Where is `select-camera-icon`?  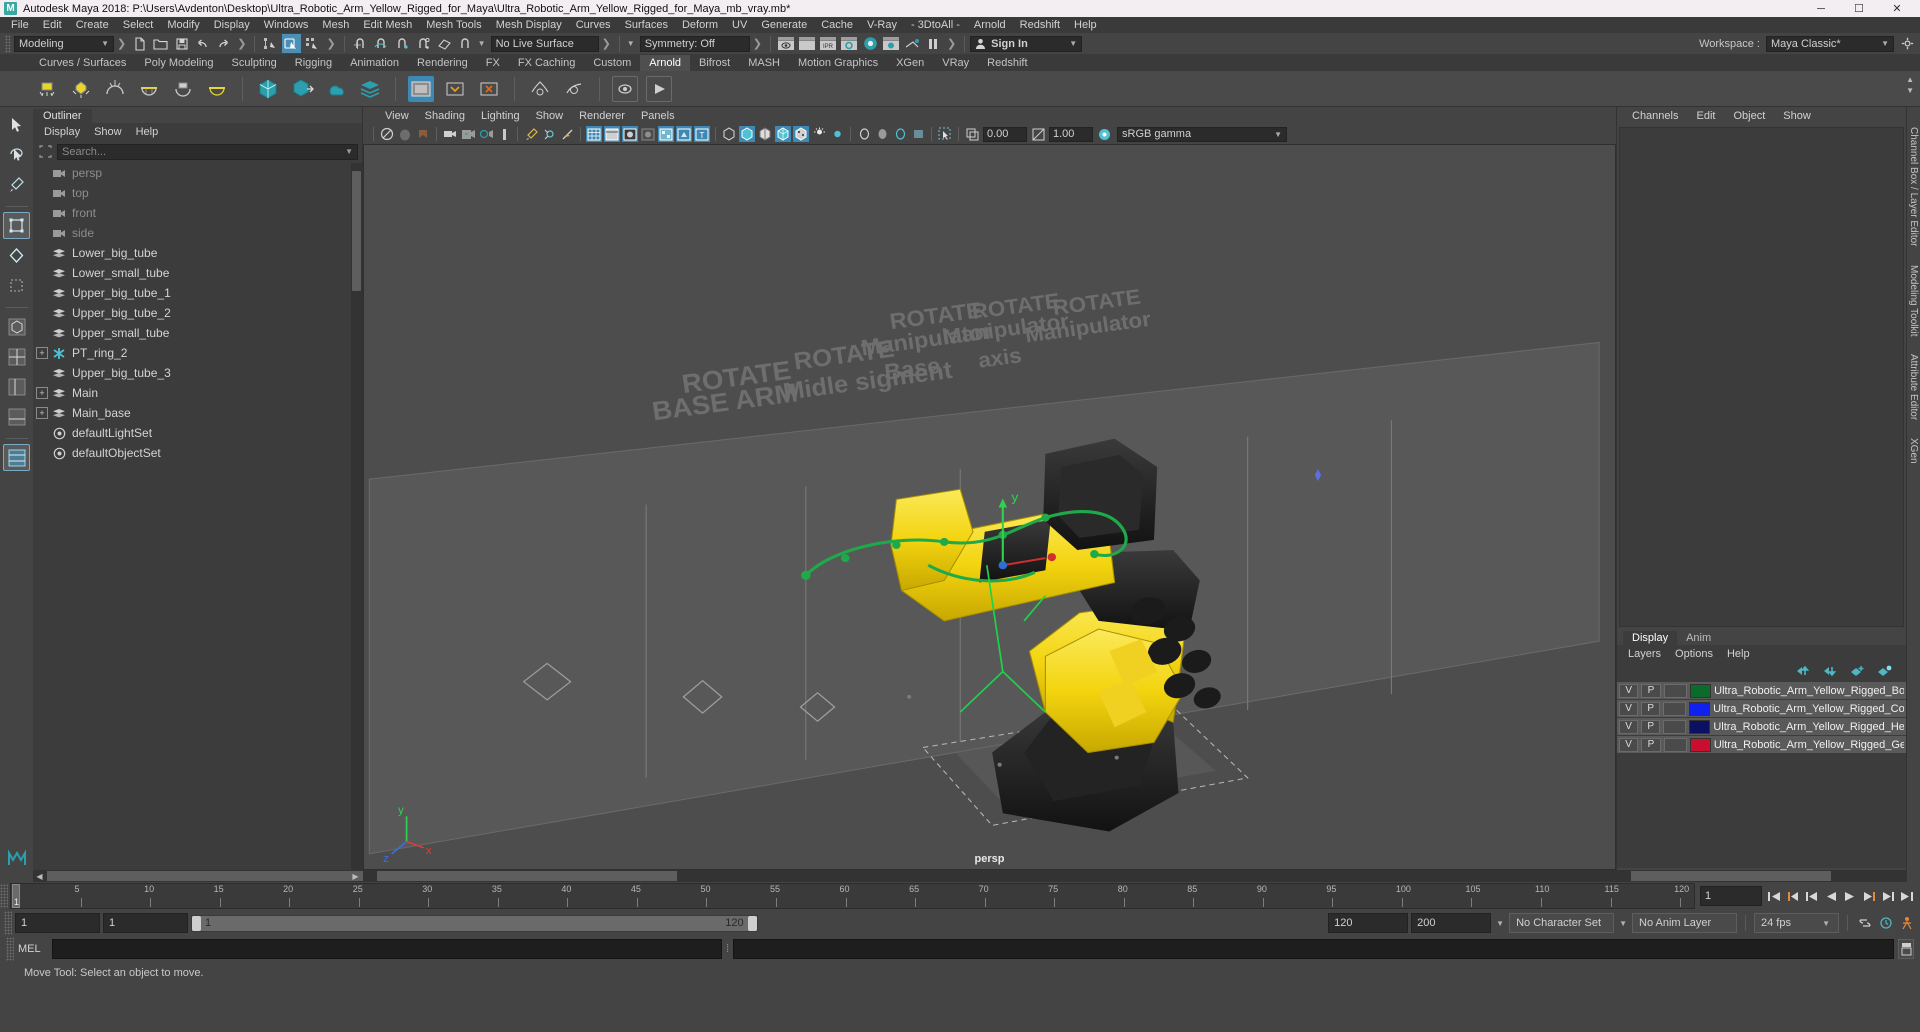 select-camera-icon is located at coordinates (387, 134).